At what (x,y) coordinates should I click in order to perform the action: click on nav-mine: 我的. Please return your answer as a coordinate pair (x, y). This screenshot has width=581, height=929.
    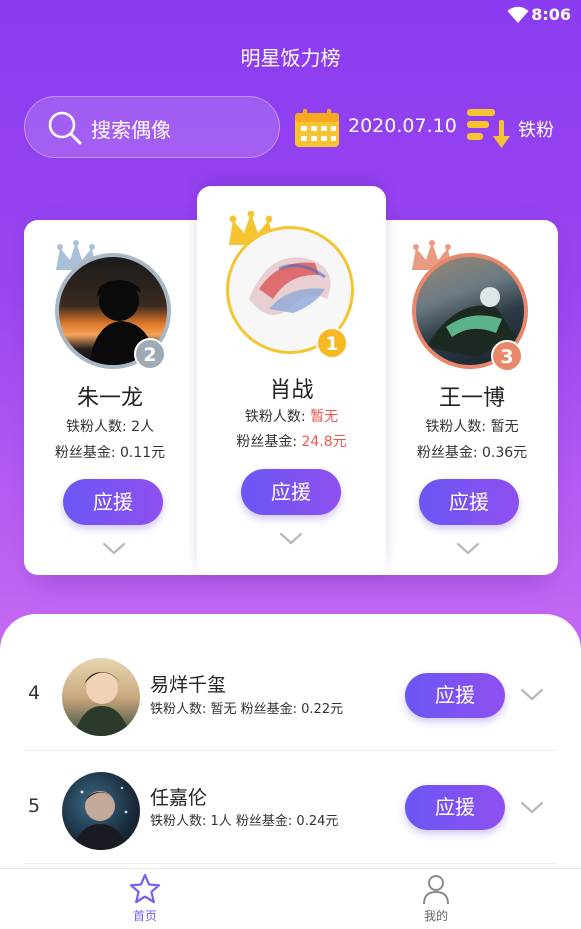
    Looking at the image, I should click on (436, 901).